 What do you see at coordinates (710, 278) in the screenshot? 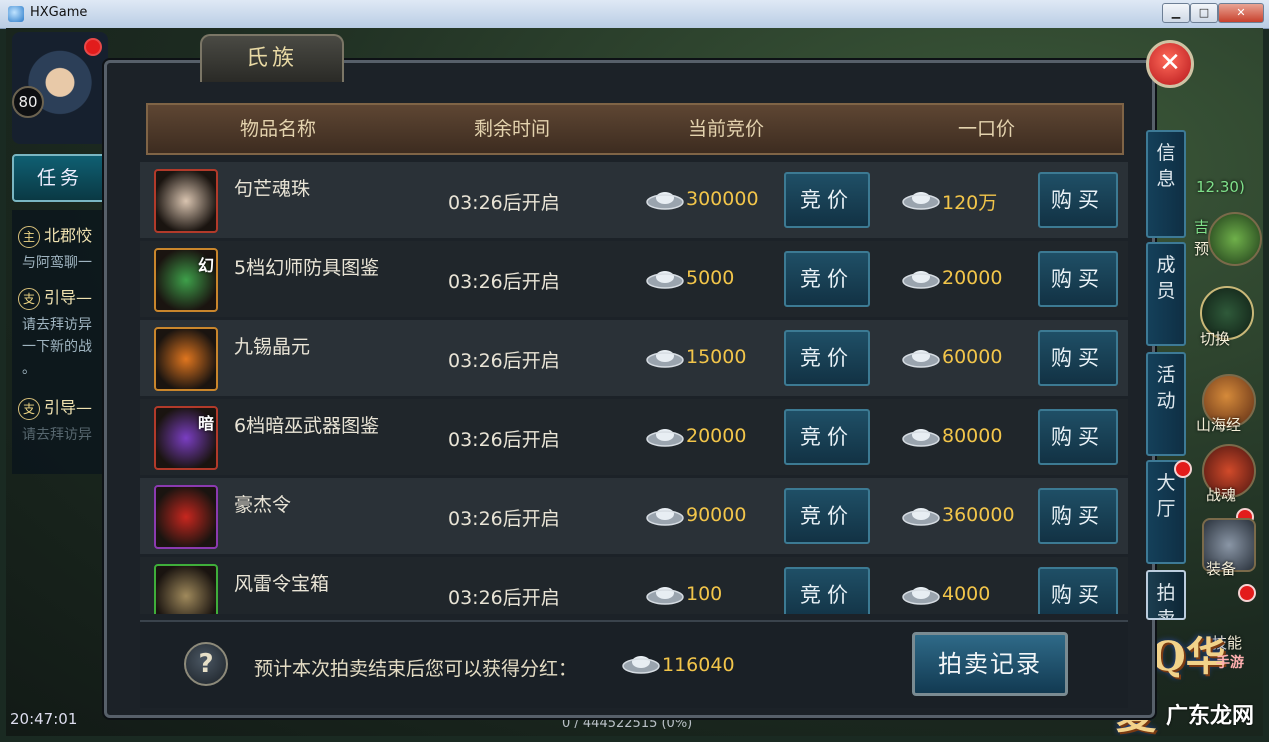
I see `current-bid: 5000` at bounding box center [710, 278].